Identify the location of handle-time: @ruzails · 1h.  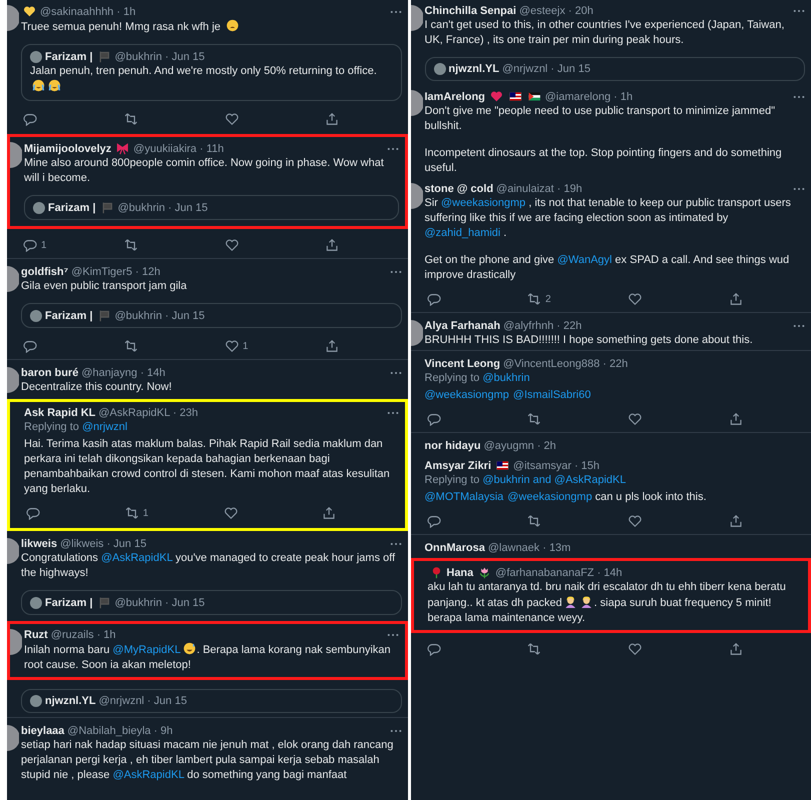
(83, 635).